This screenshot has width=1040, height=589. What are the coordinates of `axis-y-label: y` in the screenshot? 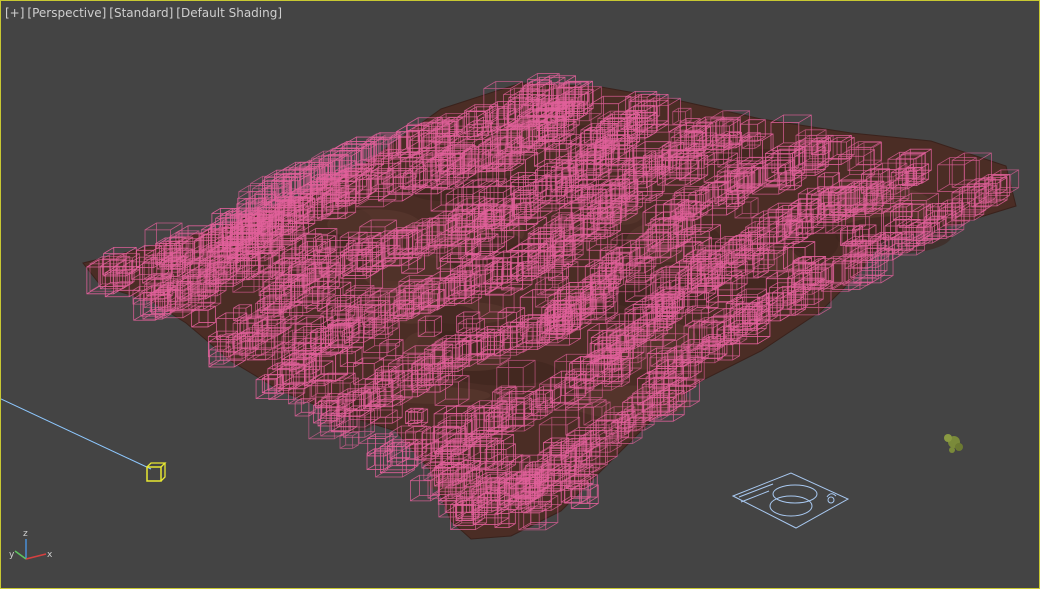 It's located at (12, 555).